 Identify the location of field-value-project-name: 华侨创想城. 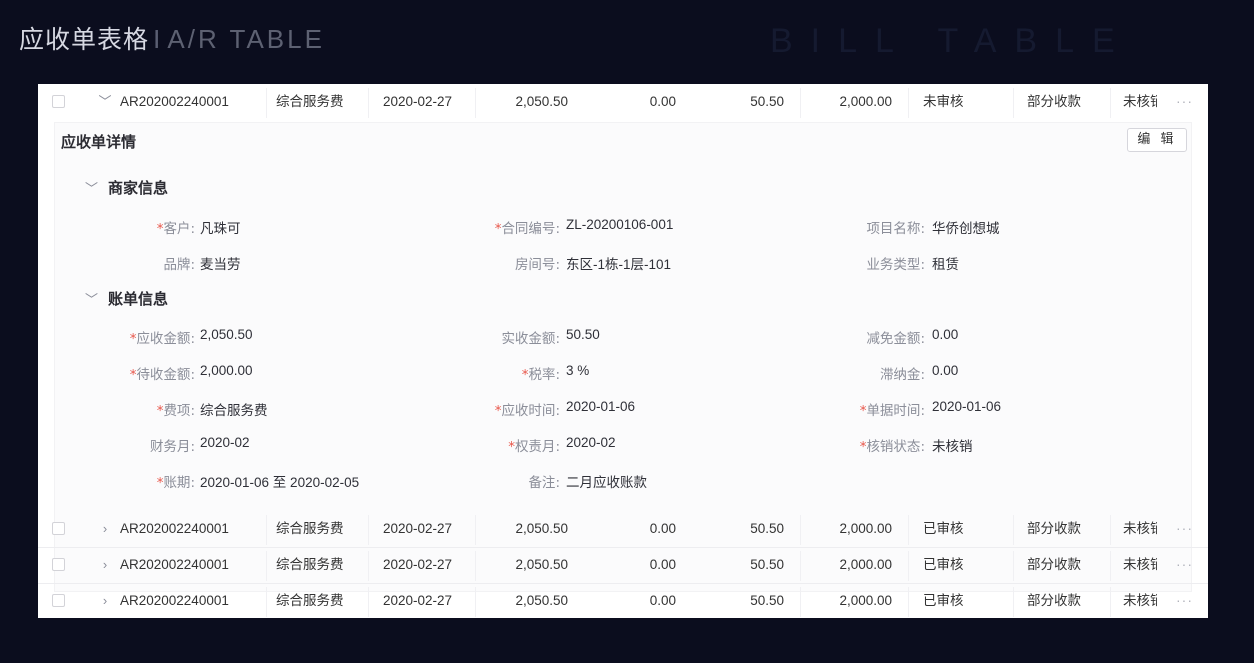
(966, 228).